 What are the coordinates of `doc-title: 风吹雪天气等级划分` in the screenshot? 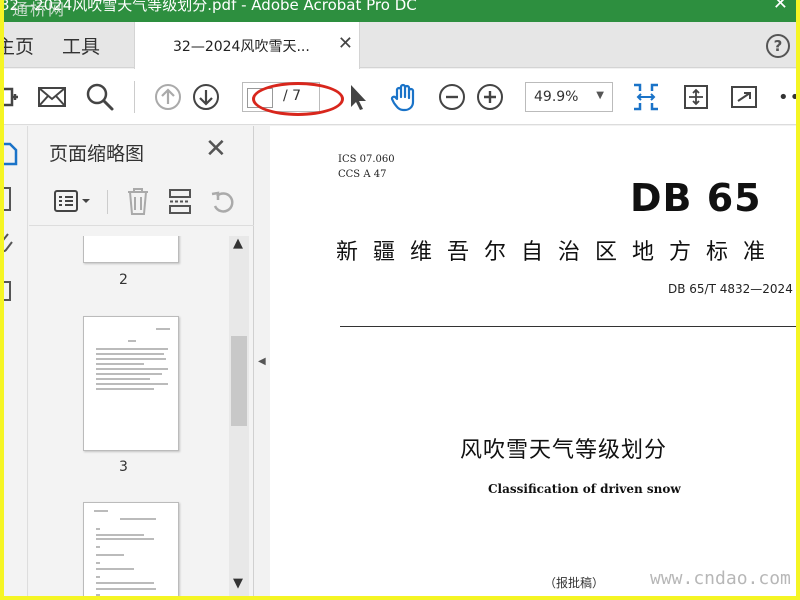 It's located at (564, 450).